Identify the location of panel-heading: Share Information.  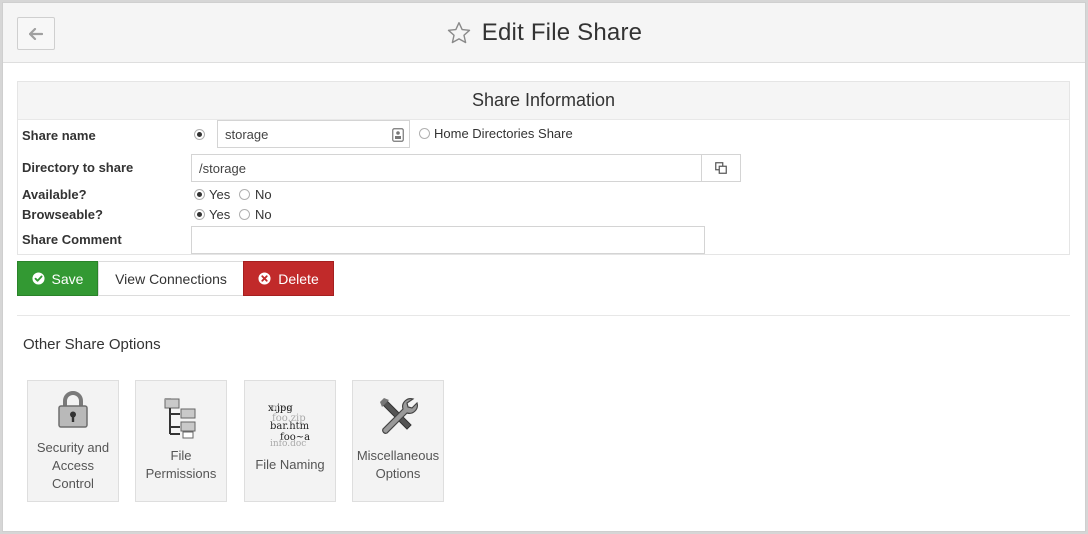
(543, 101).